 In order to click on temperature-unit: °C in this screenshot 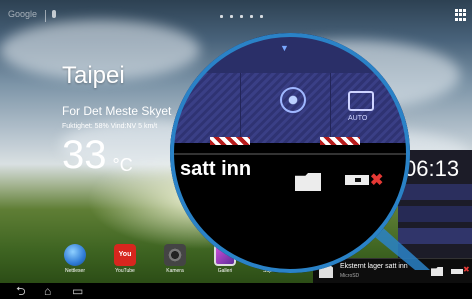, I will do `click(122, 165)`.